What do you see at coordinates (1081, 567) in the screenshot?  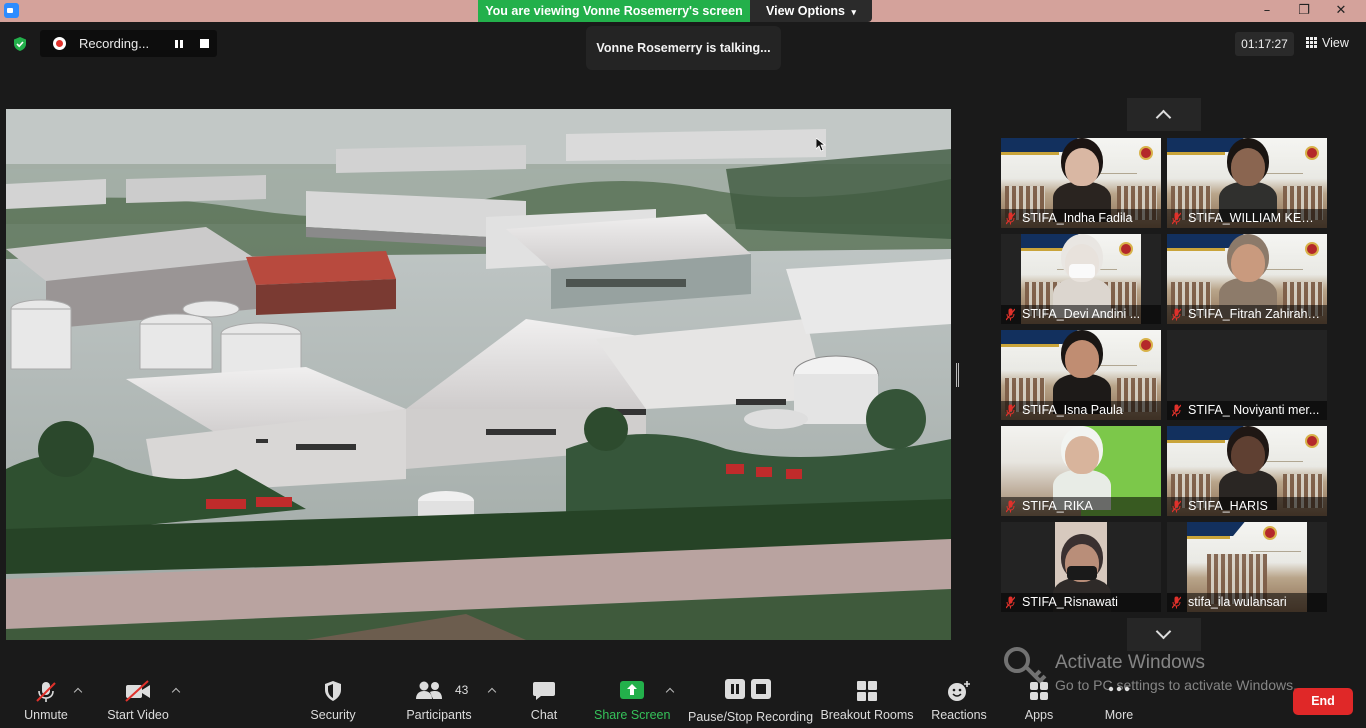 I see `participant-tile: STIFA_Risnawati` at bounding box center [1081, 567].